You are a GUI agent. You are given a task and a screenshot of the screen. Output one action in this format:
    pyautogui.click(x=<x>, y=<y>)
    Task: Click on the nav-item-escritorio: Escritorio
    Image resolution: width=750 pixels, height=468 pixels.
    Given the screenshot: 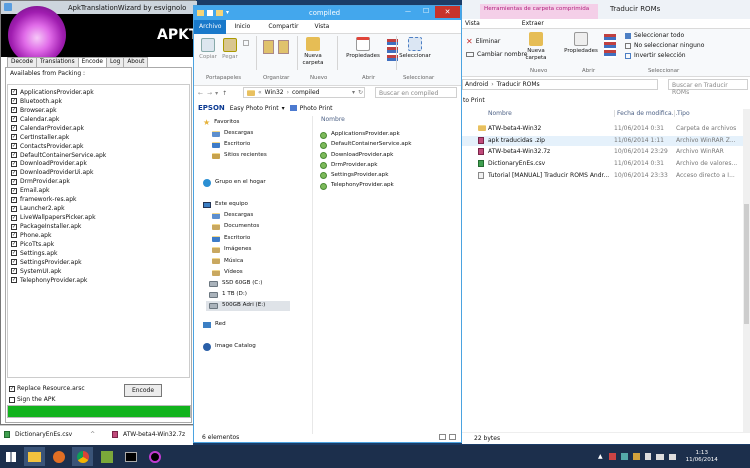 What is the action you would take?
    pyautogui.click(x=231, y=239)
    